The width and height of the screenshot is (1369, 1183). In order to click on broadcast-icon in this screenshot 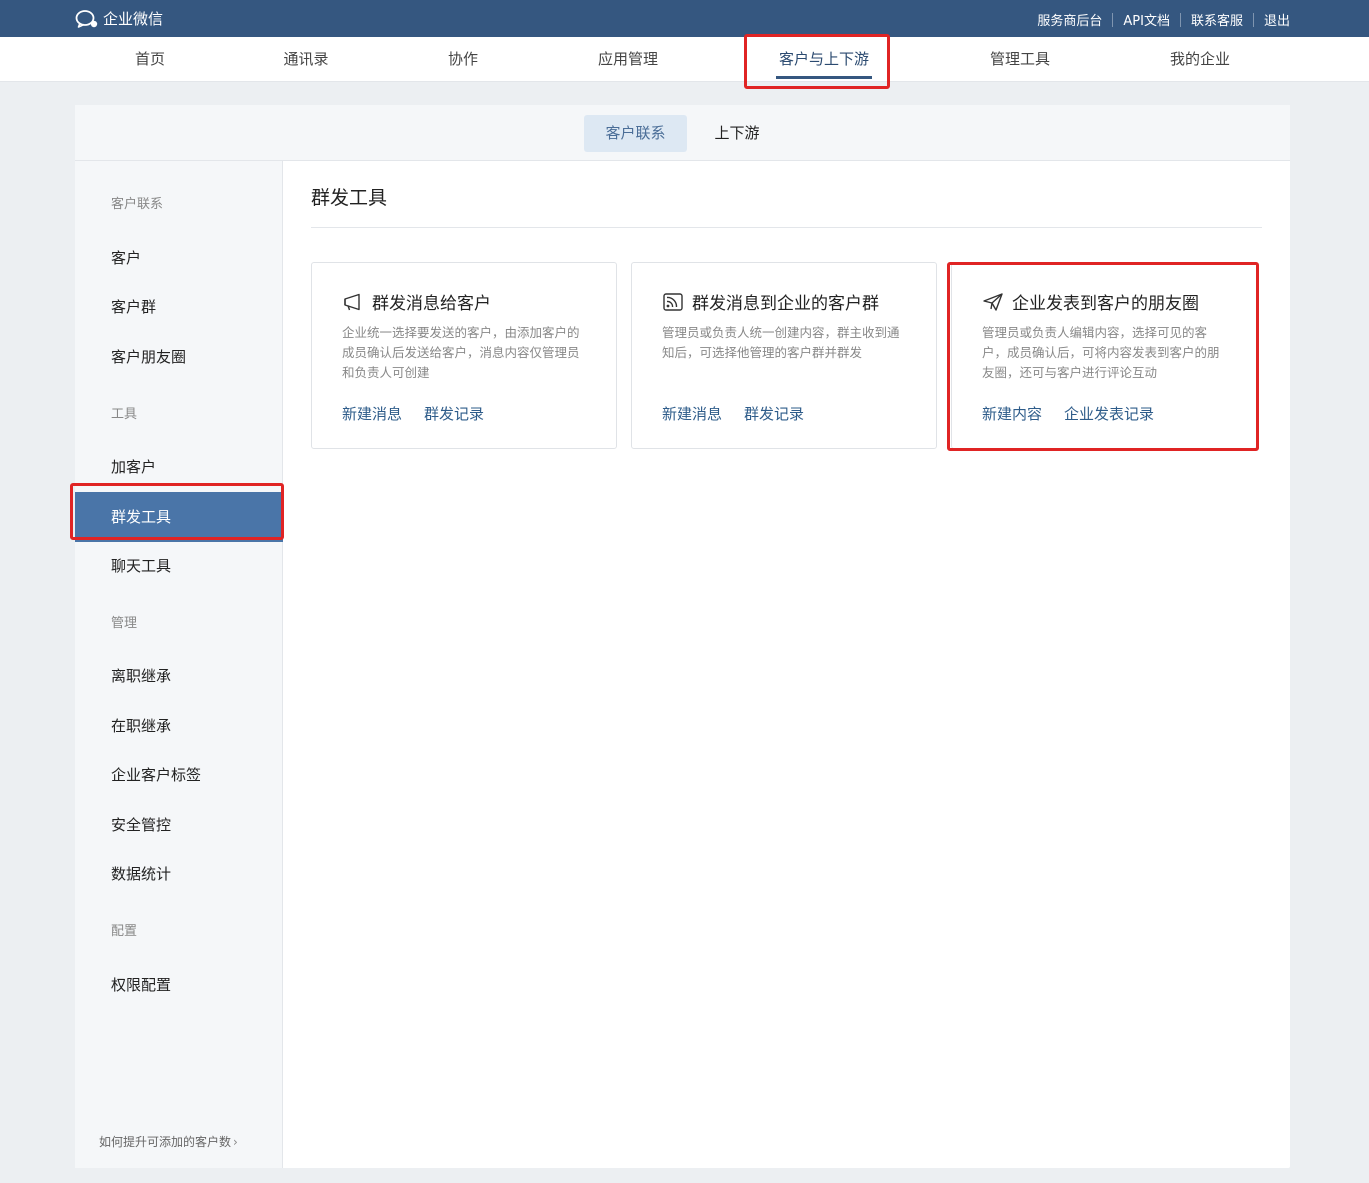, I will do `click(673, 301)`.